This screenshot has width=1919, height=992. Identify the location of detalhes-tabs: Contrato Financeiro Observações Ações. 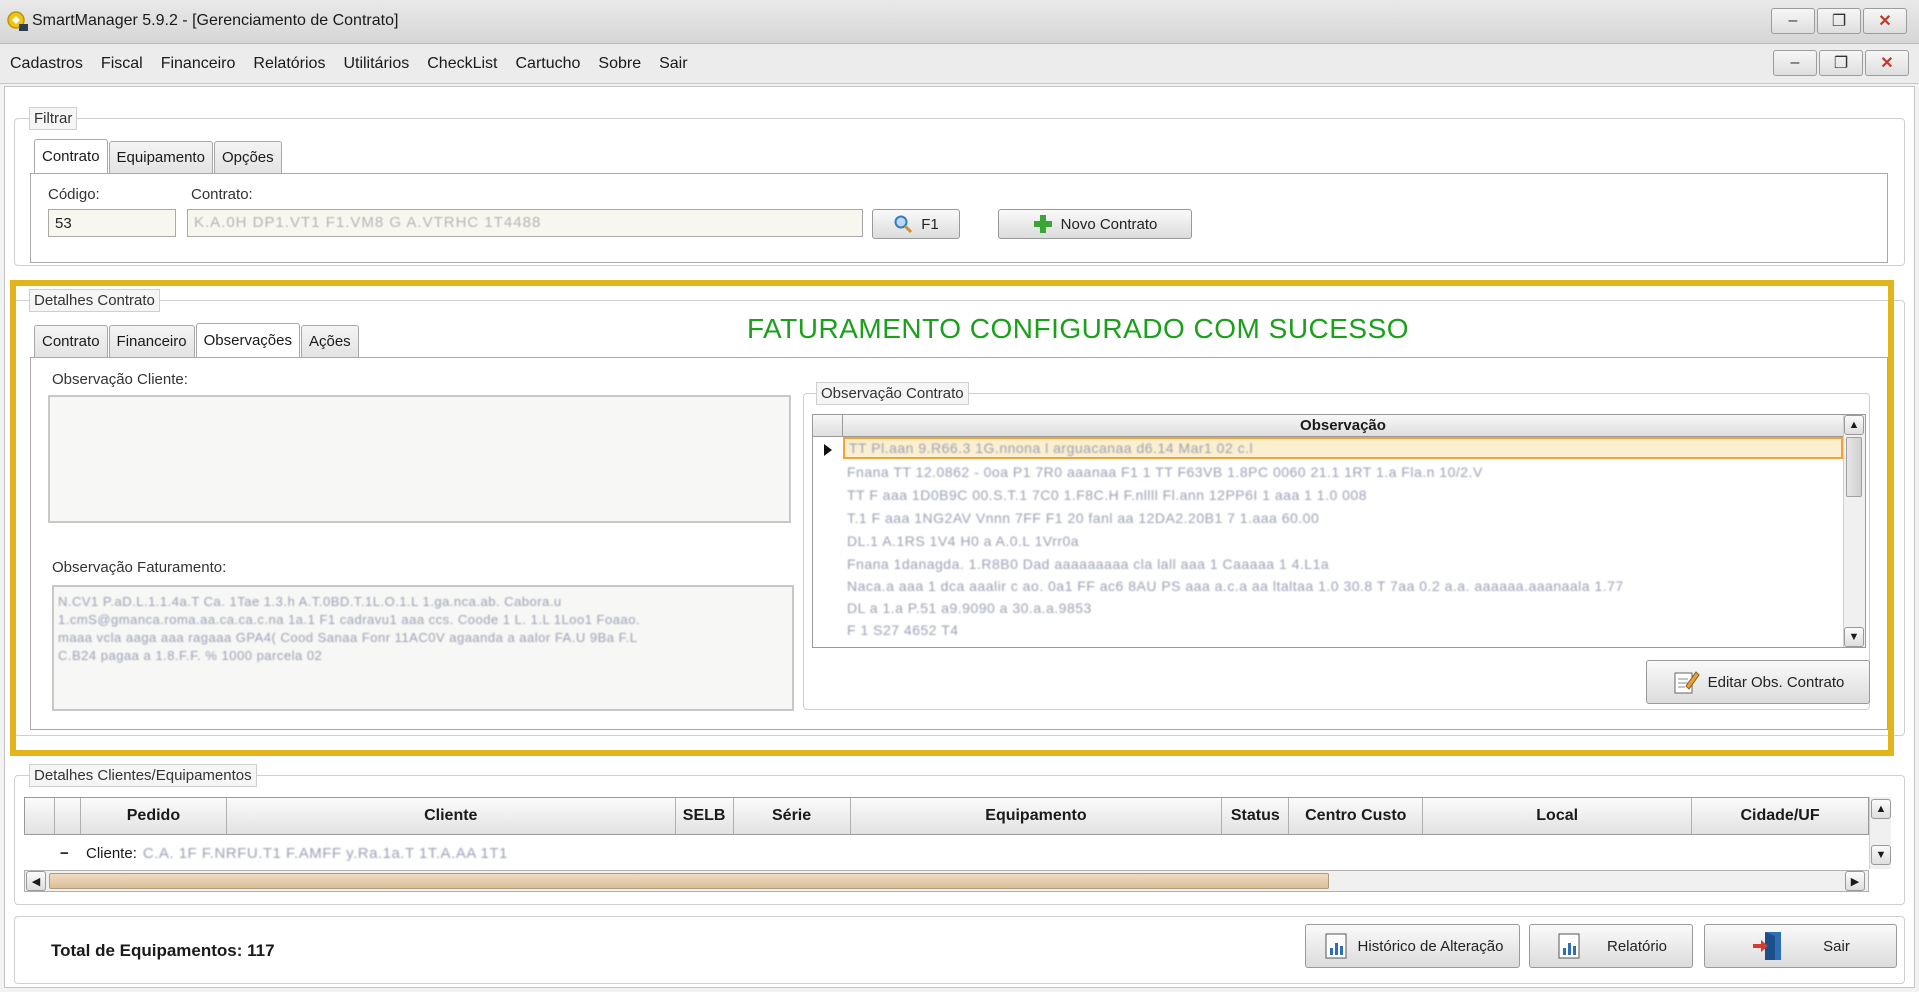
(197, 340).